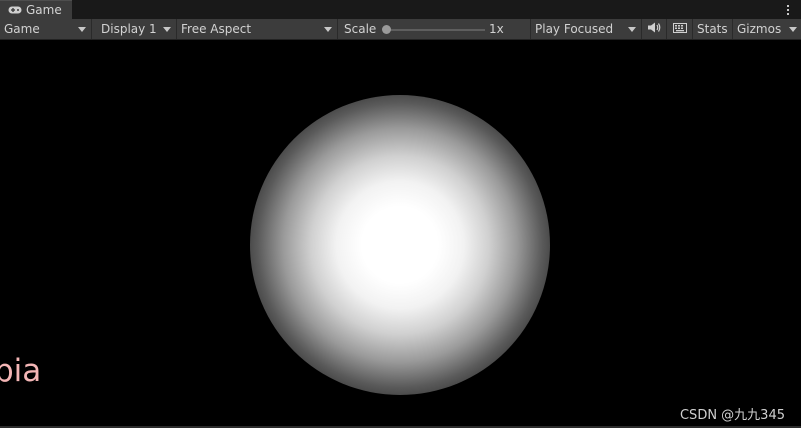 Image resolution: width=801 pixels, height=428 pixels. Describe the element at coordinates (788, 9) in the screenshot. I see `kebab-menu-icon` at that location.